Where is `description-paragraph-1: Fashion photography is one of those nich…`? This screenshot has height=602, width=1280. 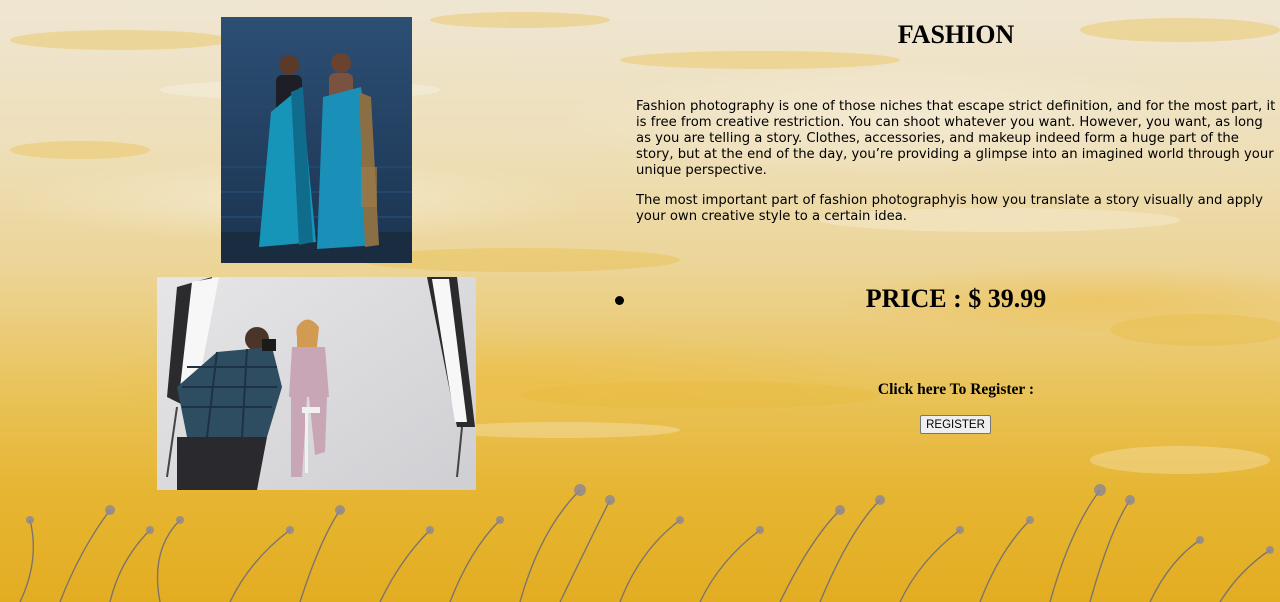
description-paragraph-1: Fashion photography is one of those nich… is located at coordinates (956, 138).